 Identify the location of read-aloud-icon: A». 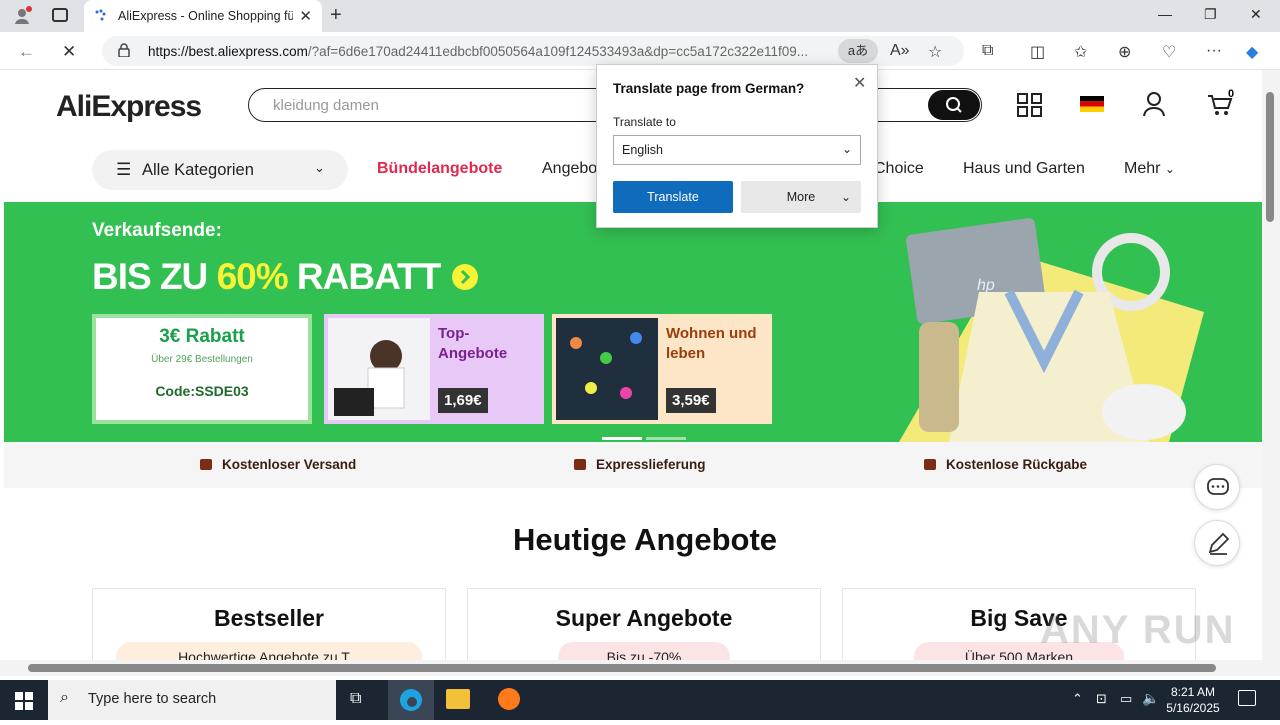
(900, 51).